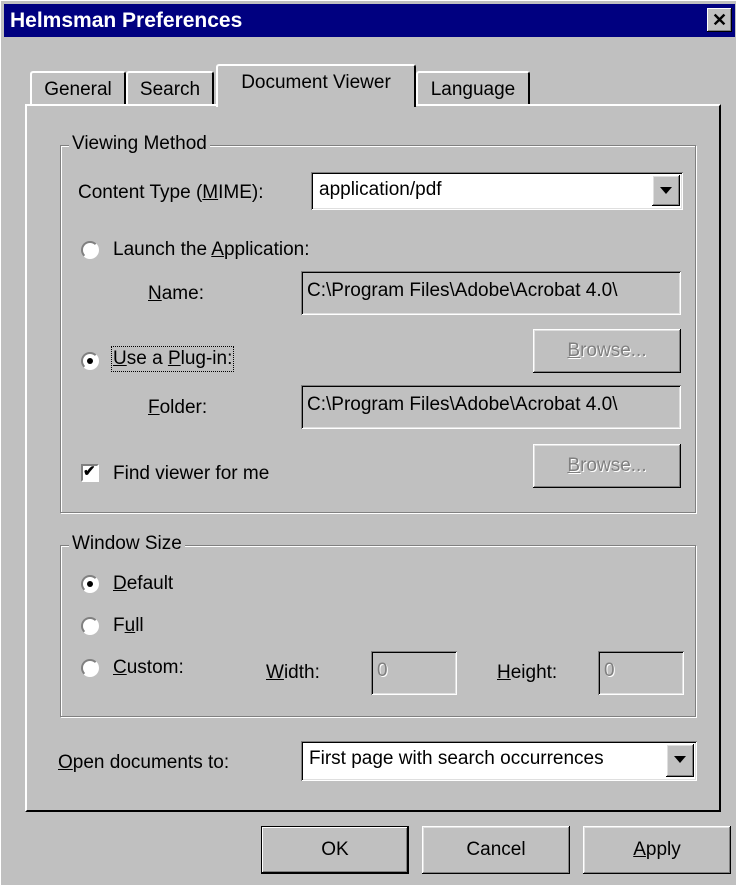  I want to click on tab-language-label: Language, so click(473, 89).